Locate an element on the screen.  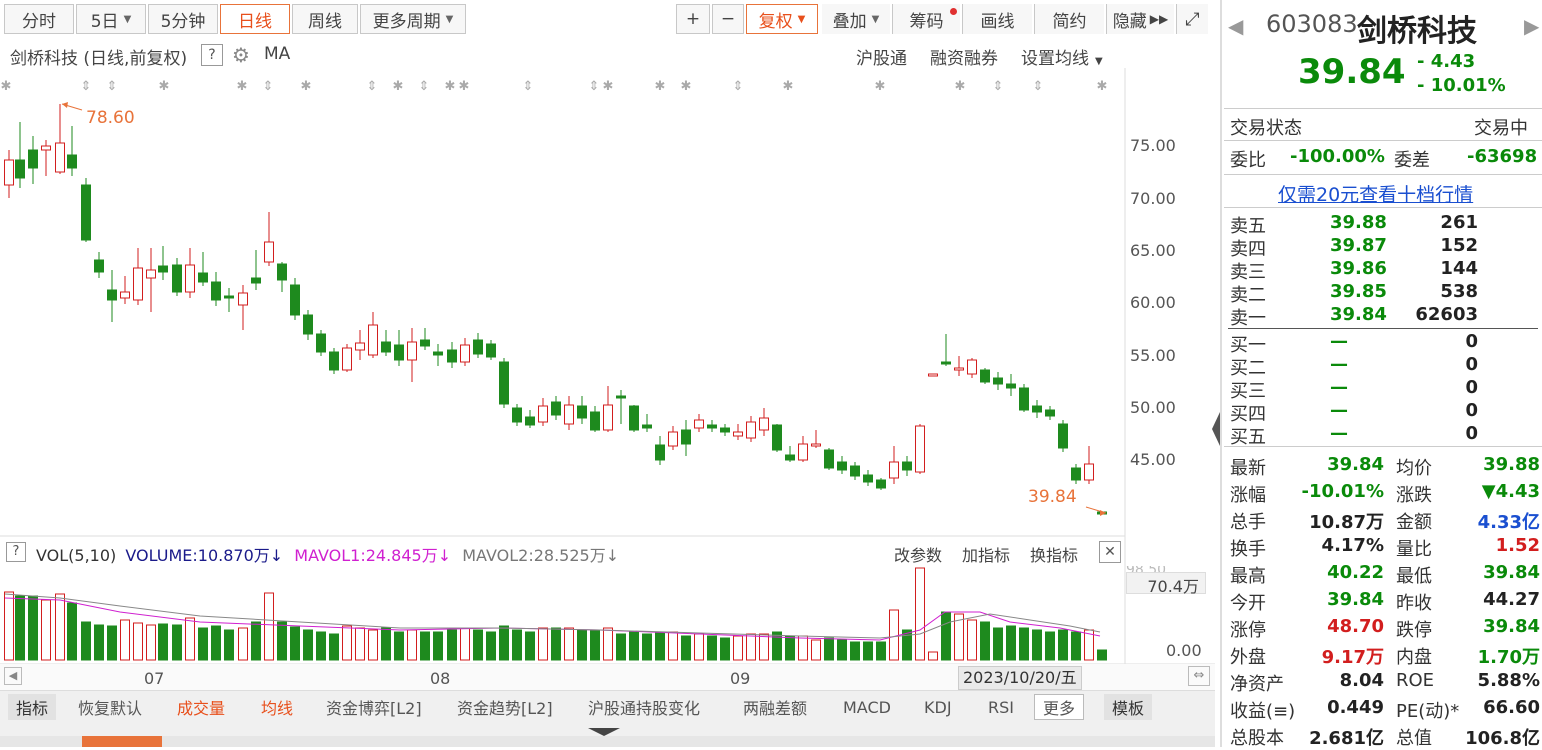
next-stock-button: ▶ is located at coordinates (1531, 26).